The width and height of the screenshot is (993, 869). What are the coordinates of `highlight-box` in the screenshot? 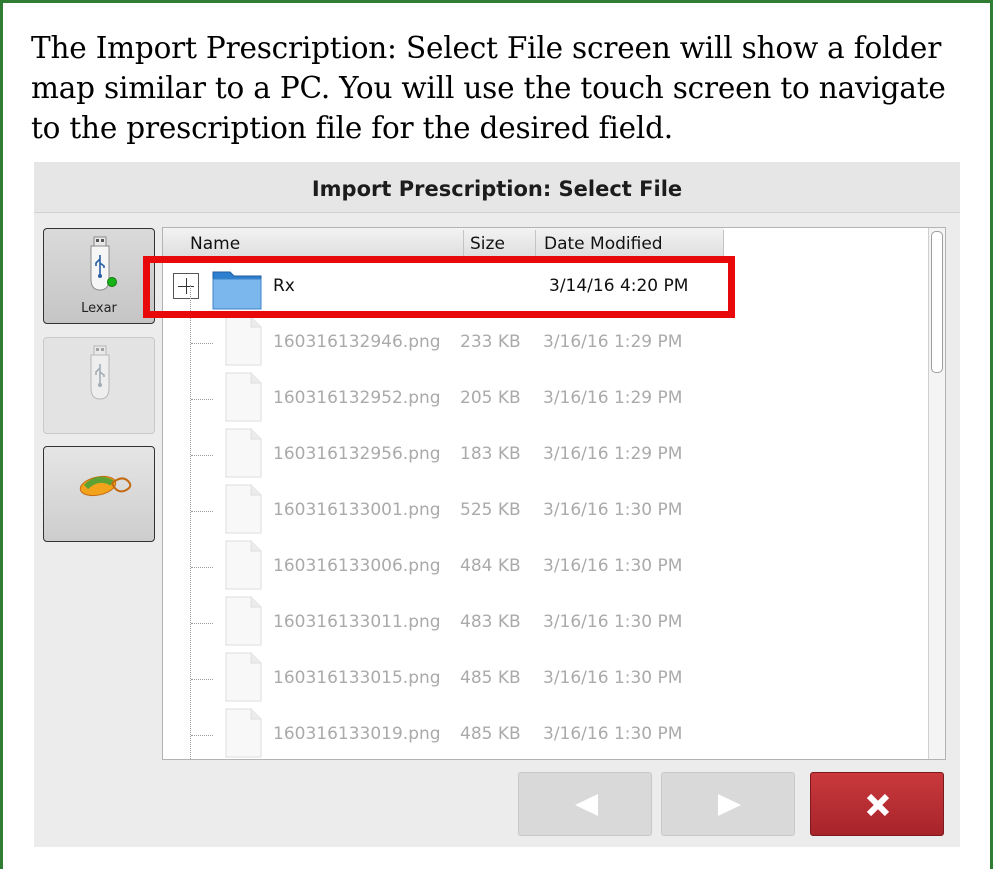 It's located at (439, 287).